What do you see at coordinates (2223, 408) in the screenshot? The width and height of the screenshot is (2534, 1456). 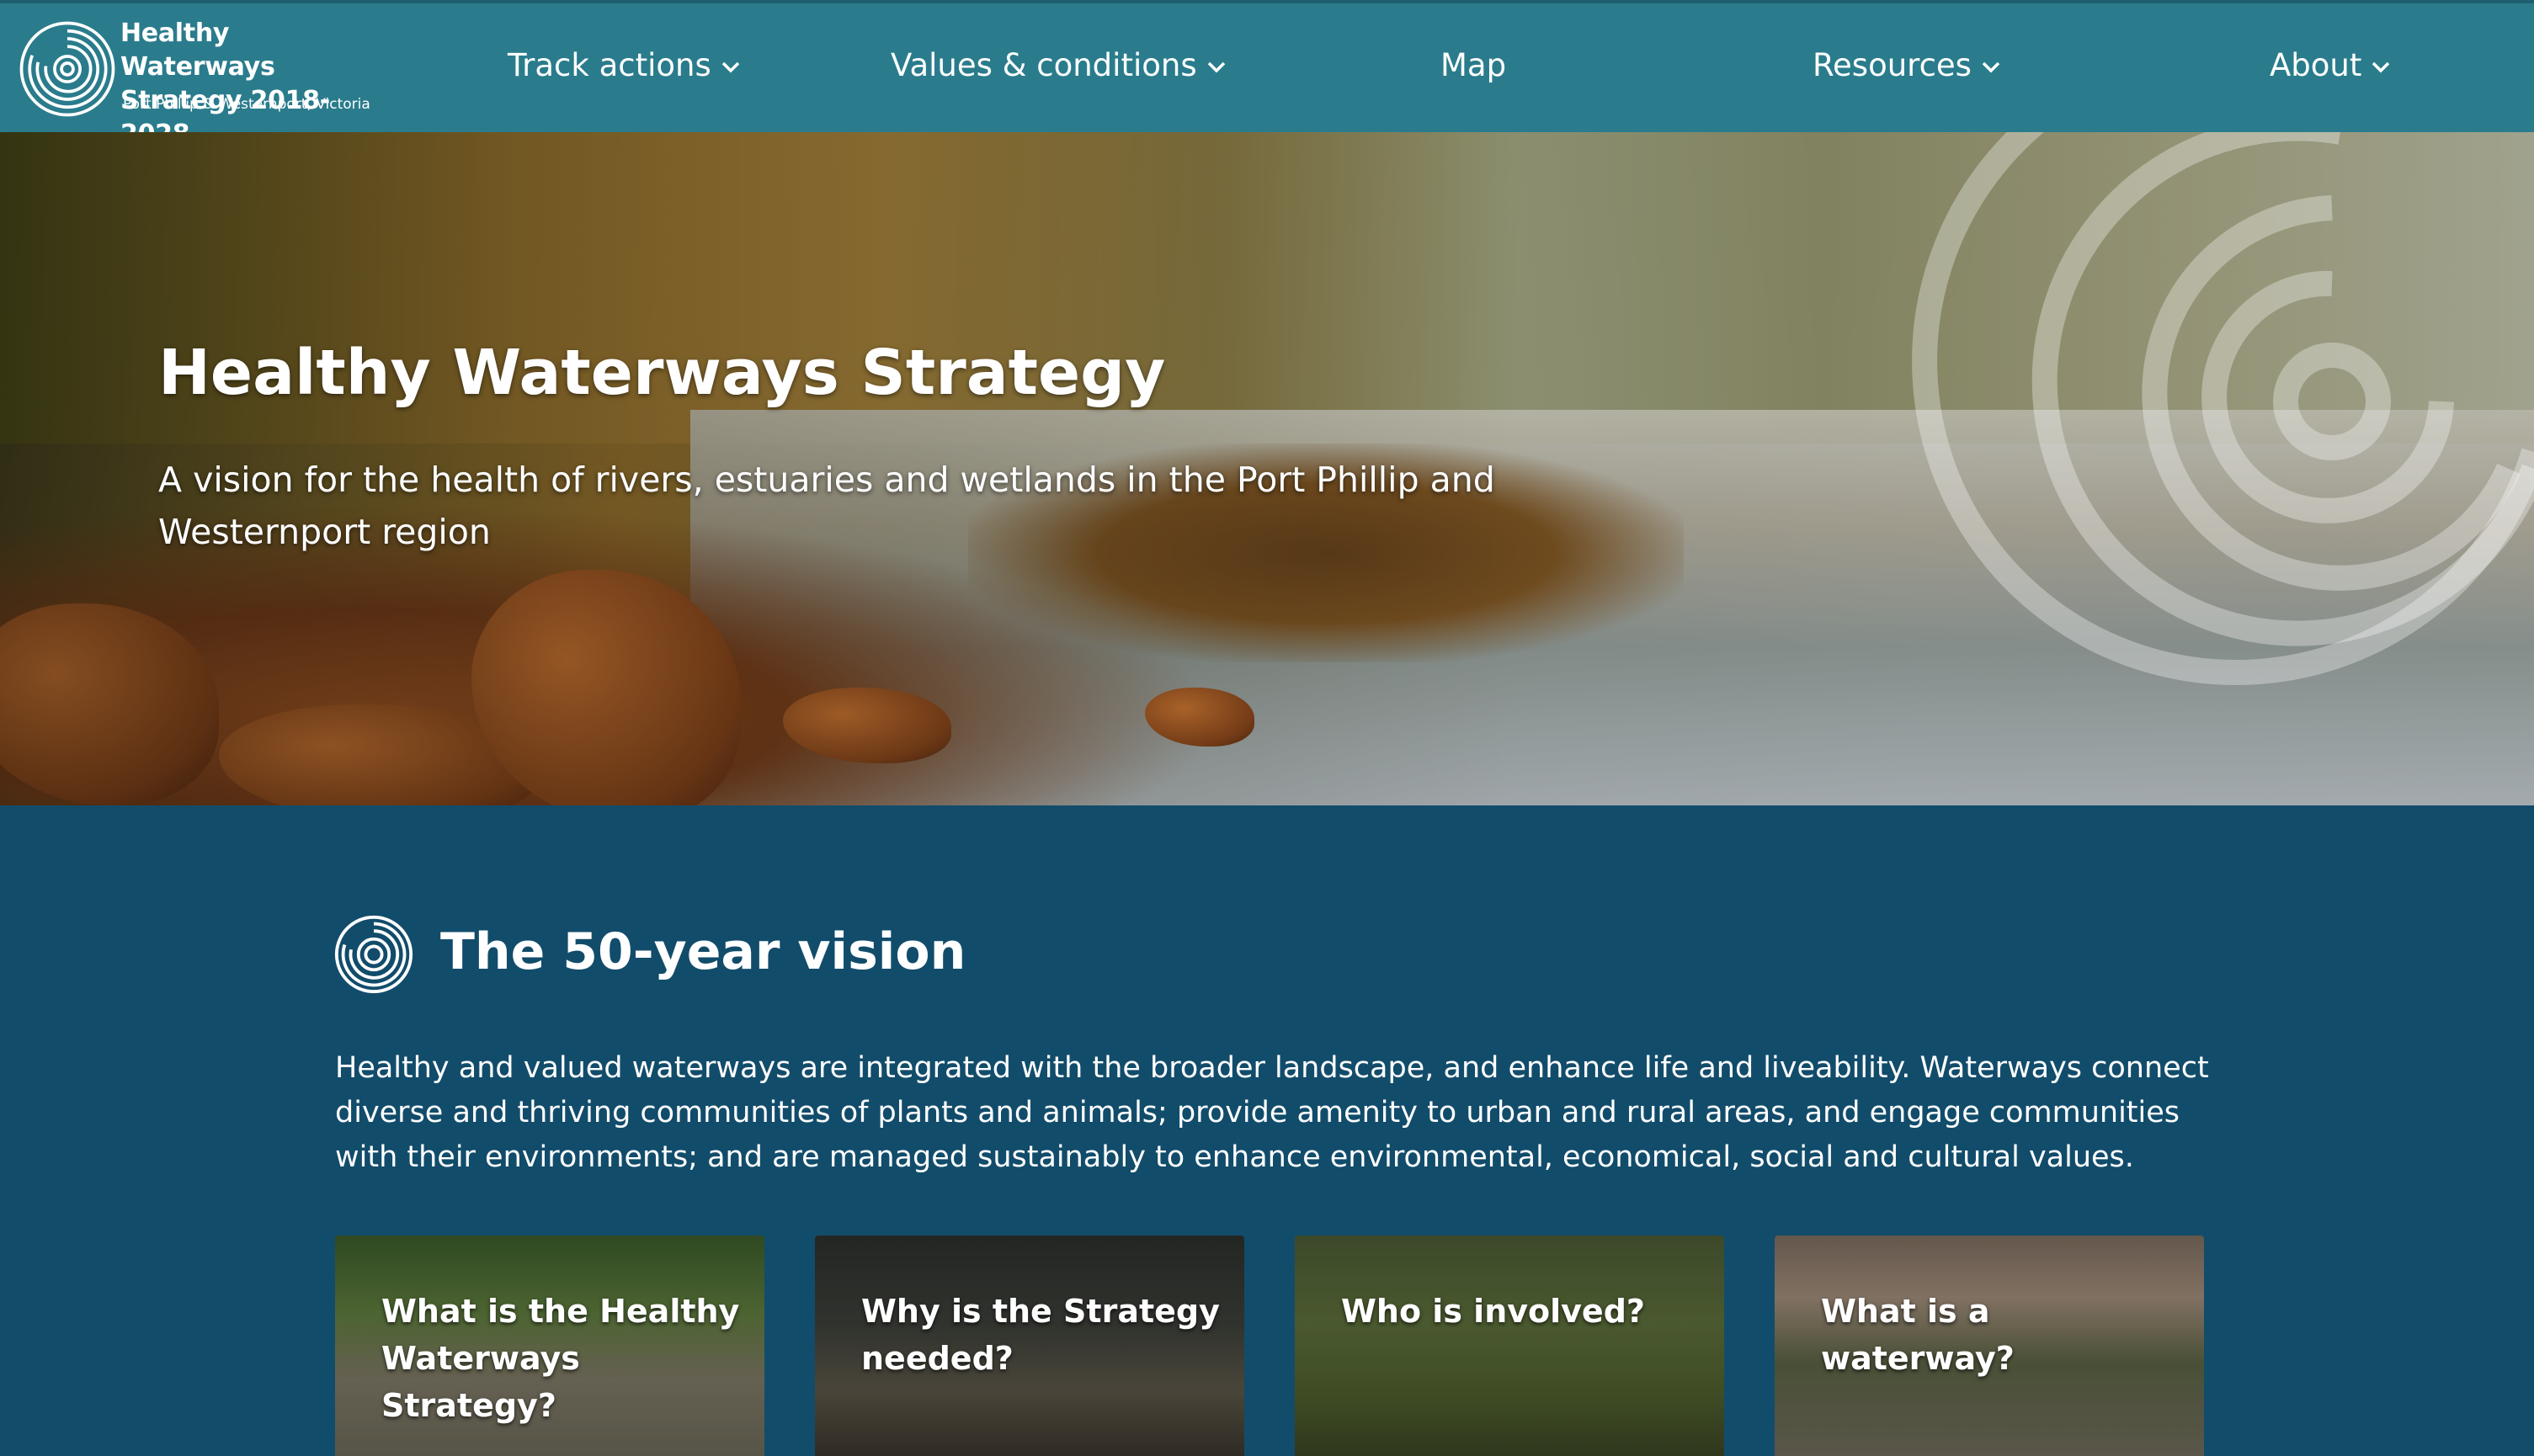 I see `spiral-watermark-icon` at bounding box center [2223, 408].